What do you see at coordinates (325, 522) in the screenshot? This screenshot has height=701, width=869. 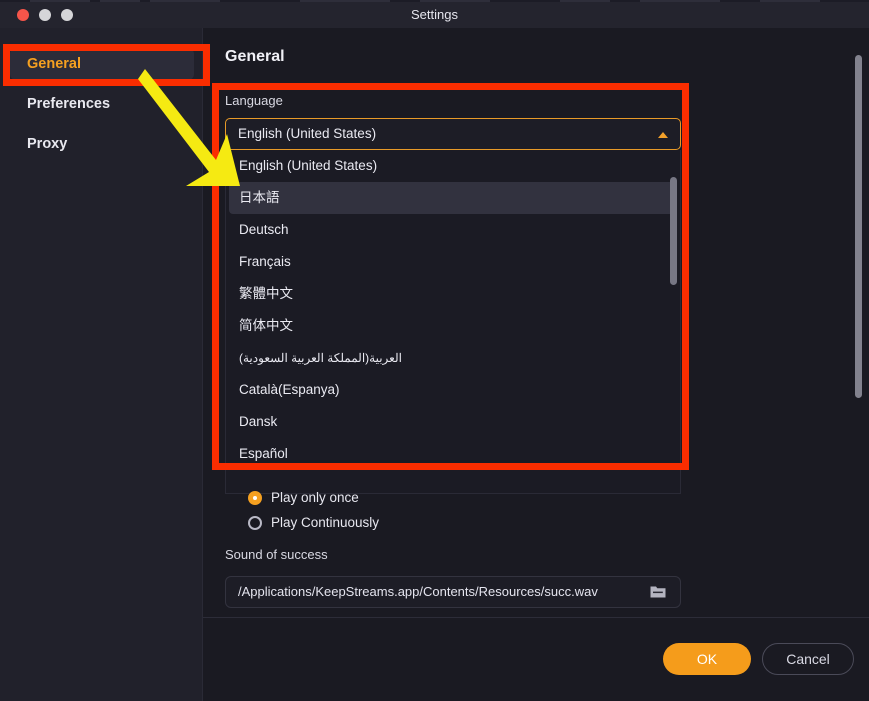 I see `radio-label: Play Continuously` at bounding box center [325, 522].